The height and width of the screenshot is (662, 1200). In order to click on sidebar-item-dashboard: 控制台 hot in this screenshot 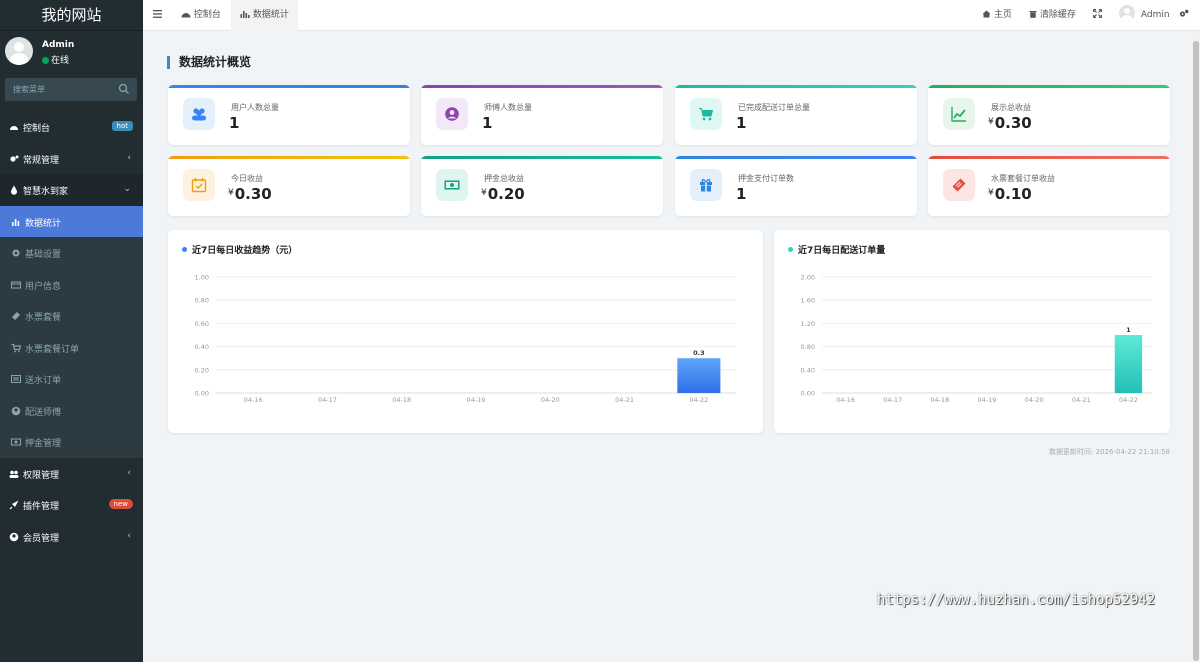, I will do `click(71, 127)`.